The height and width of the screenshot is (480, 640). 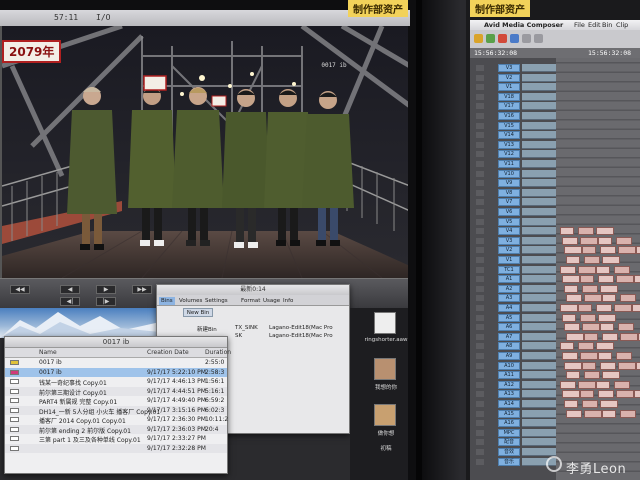 I want to click on track-label: V7, so click(x=509, y=202).